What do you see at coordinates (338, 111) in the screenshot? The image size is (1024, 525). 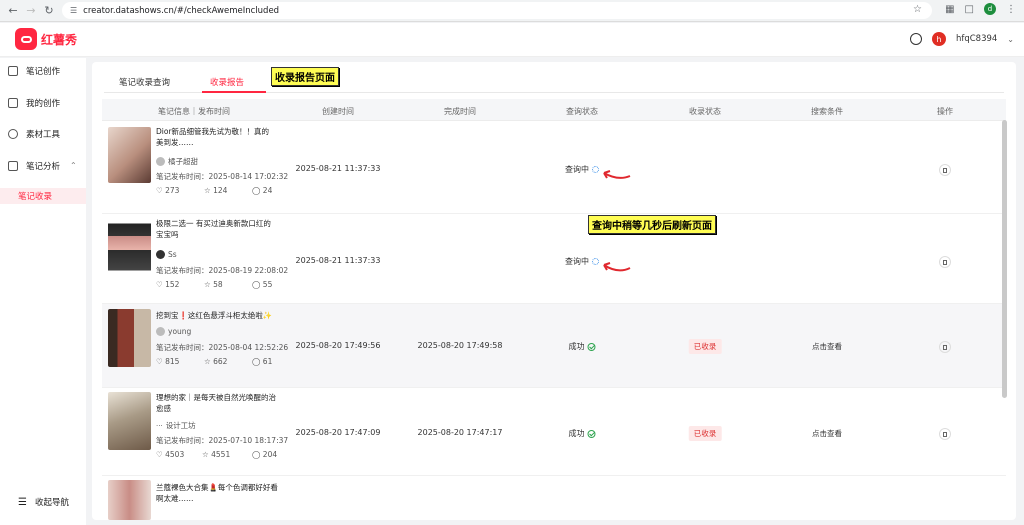 I see `table-header-cell: 创建时间` at bounding box center [338, 111].